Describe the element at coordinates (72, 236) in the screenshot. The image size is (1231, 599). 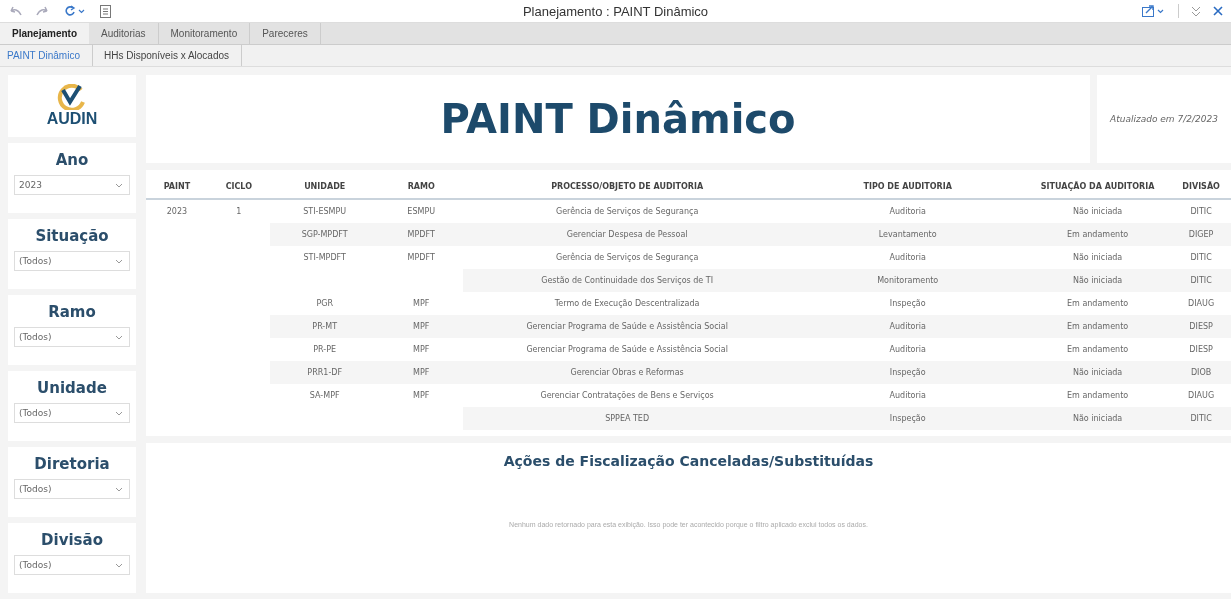
I see `filter-label: Situação` at that location.